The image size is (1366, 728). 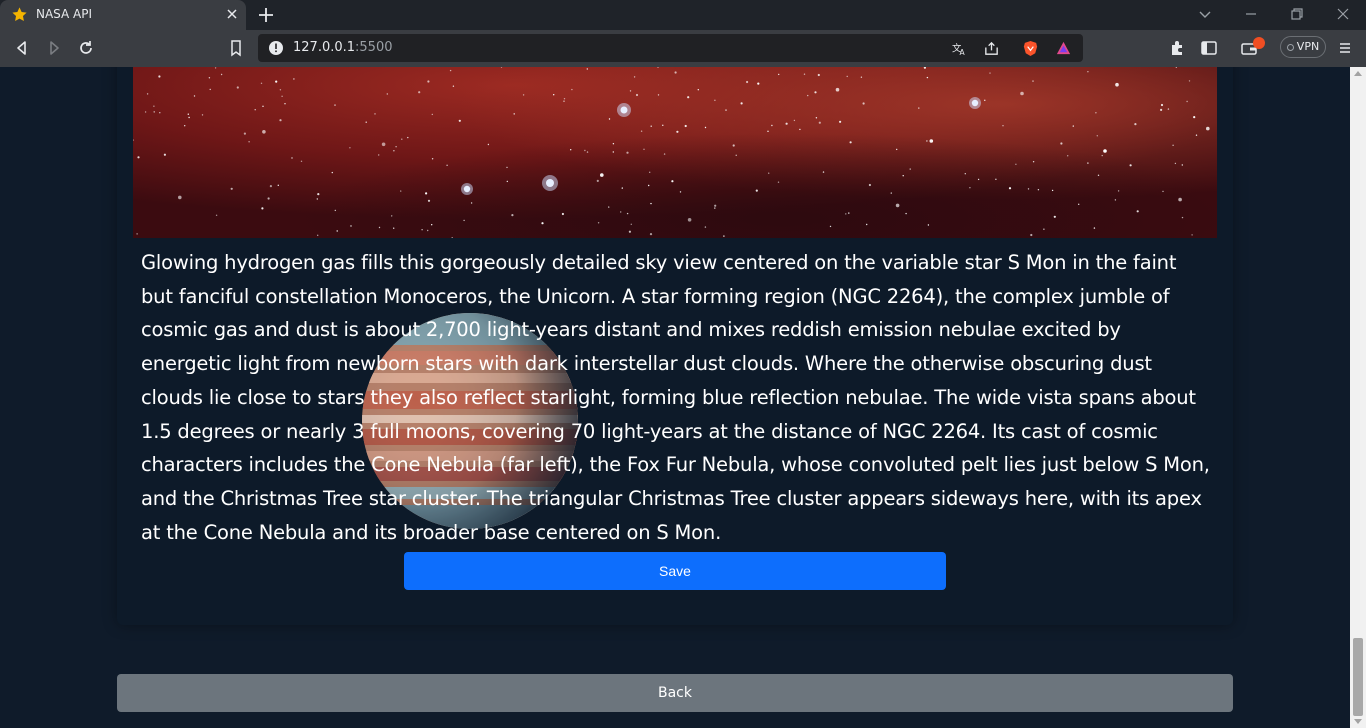 What do you see at coordinates (22, 48) in the screenshot?
I see `back-nav-icon` at bounding box center [22, 48].